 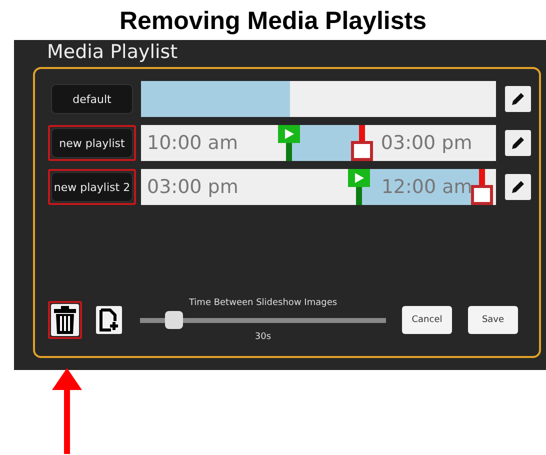 What do you see at coordinates (192, 187) in the screenshot?
I see `start-time: 03:00 pm` at bounding box center [192, 187].